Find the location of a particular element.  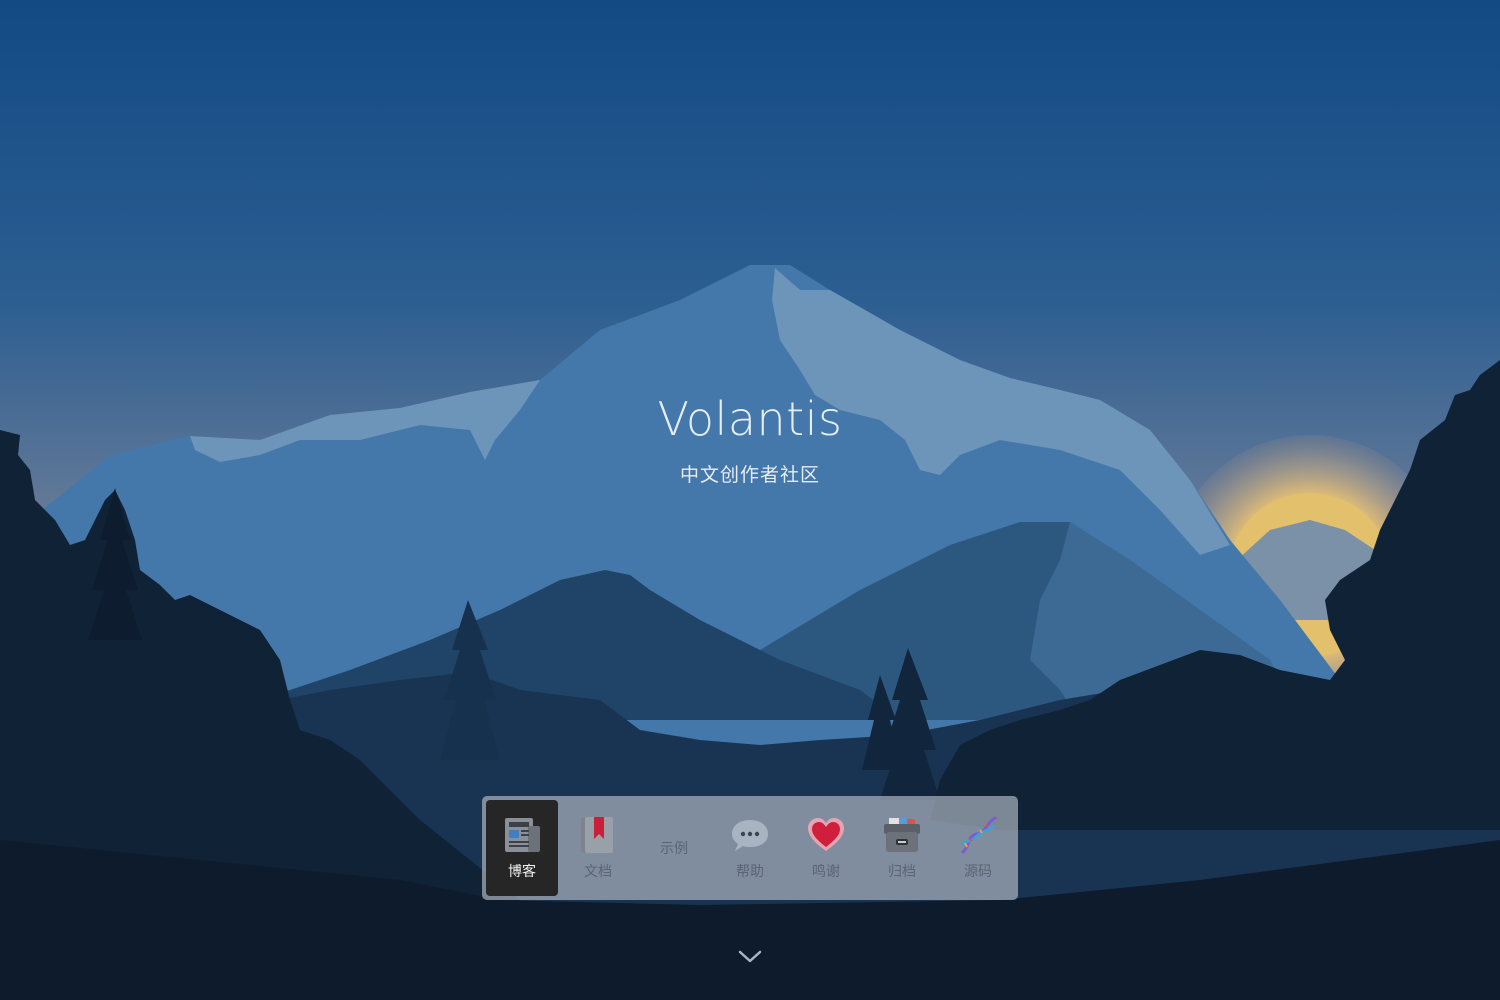

scroll-down-button is located at coordinates (750, 956).